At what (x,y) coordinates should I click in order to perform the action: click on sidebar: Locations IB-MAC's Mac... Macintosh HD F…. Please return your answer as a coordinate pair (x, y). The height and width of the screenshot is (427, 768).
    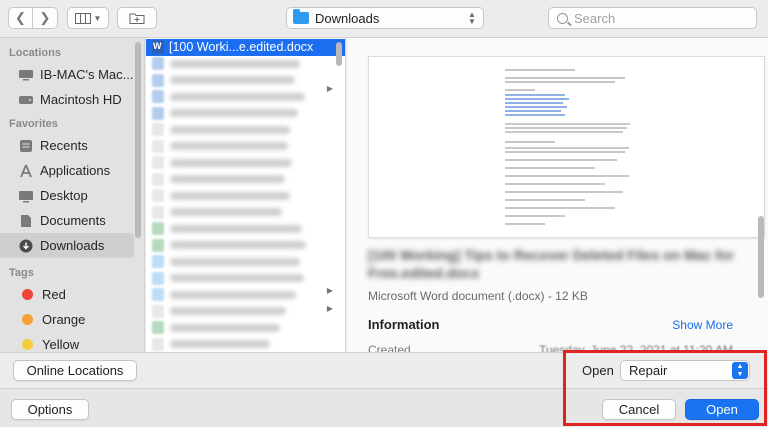
    Looking at the image, I should click on (72, 195).